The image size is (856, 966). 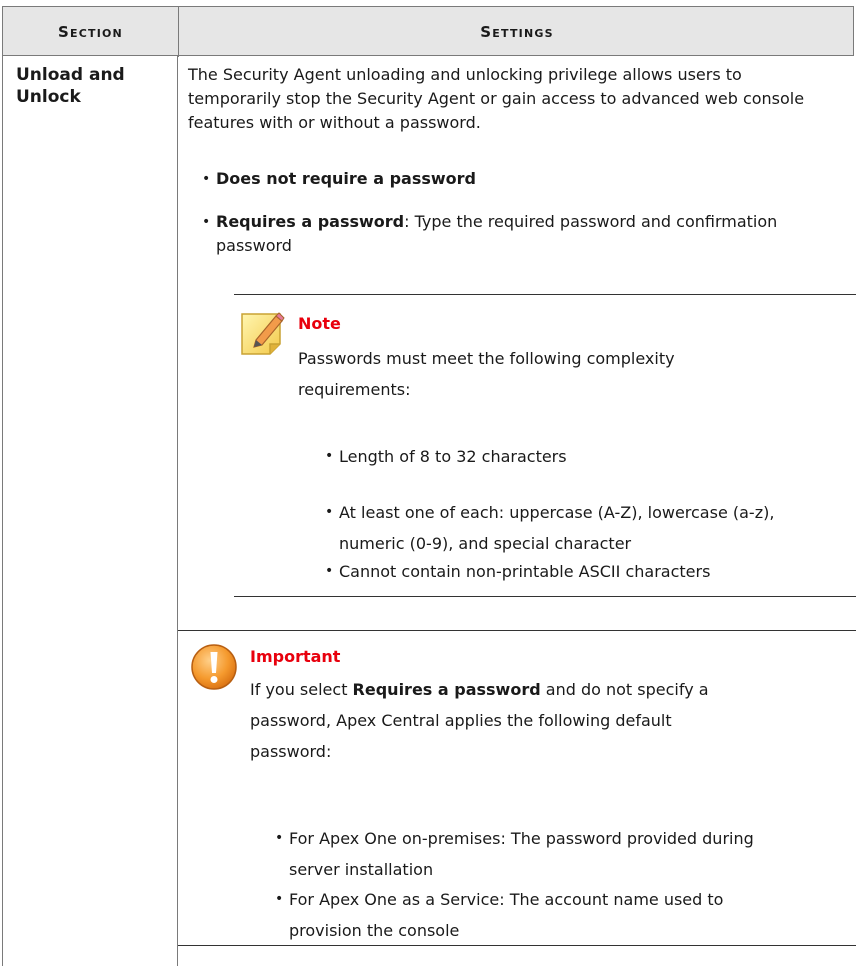 What do you see at coordinates (310, 221) in the screenshot?
I see `option-requires-password-label: Requires a password` at bounding box center [310, 221].